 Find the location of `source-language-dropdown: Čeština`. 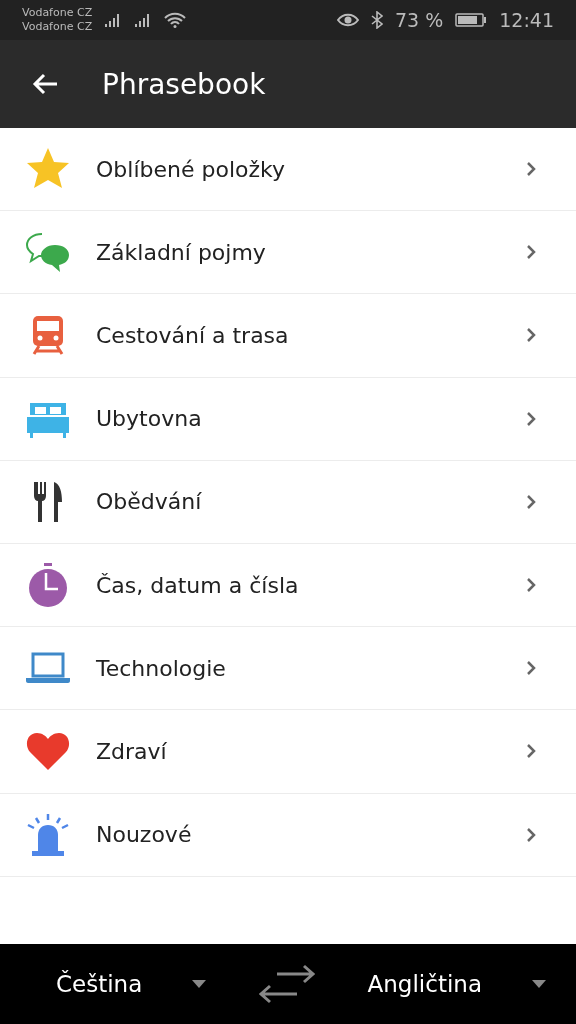

source-language-dropdown: Čeština is located at coordinates (131, 984).